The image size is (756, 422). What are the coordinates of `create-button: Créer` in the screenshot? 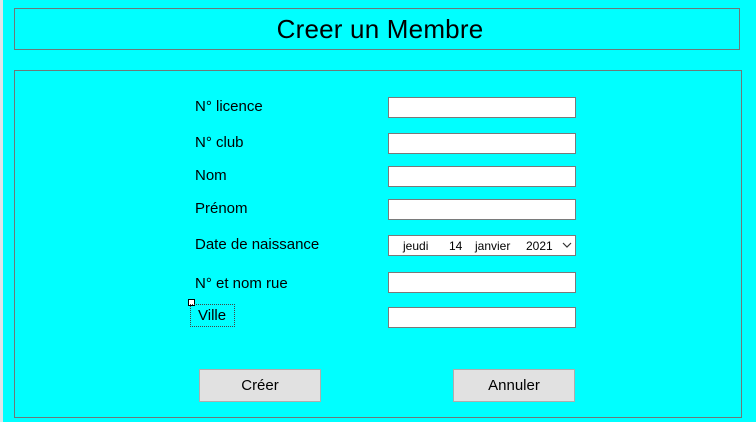 It's located at (260, 385).